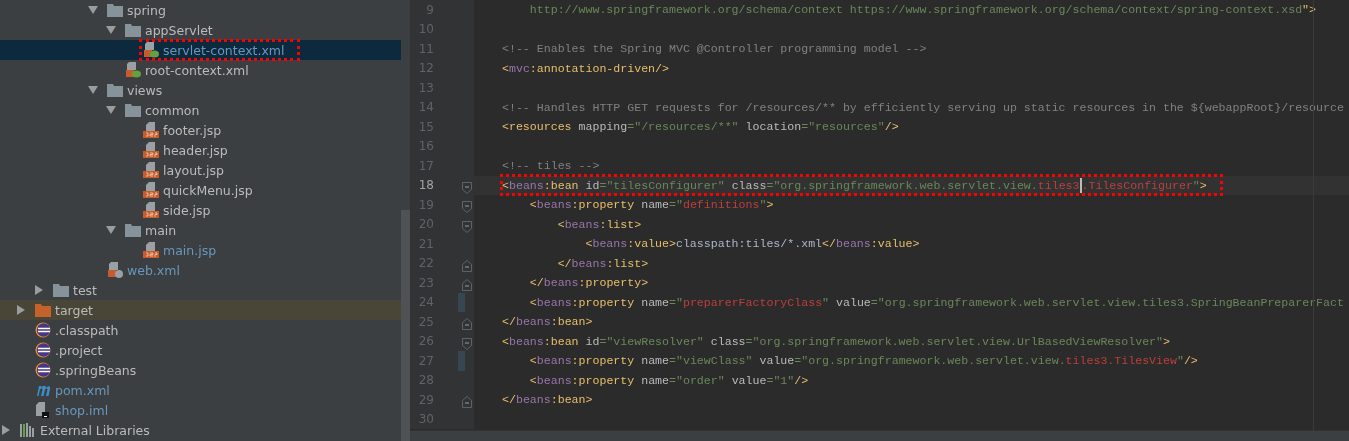  What do you see at coordinates (193, 170) in the screenshot?
I see `tree-item-label: layout.jsp` at bounding box center [193, 170].